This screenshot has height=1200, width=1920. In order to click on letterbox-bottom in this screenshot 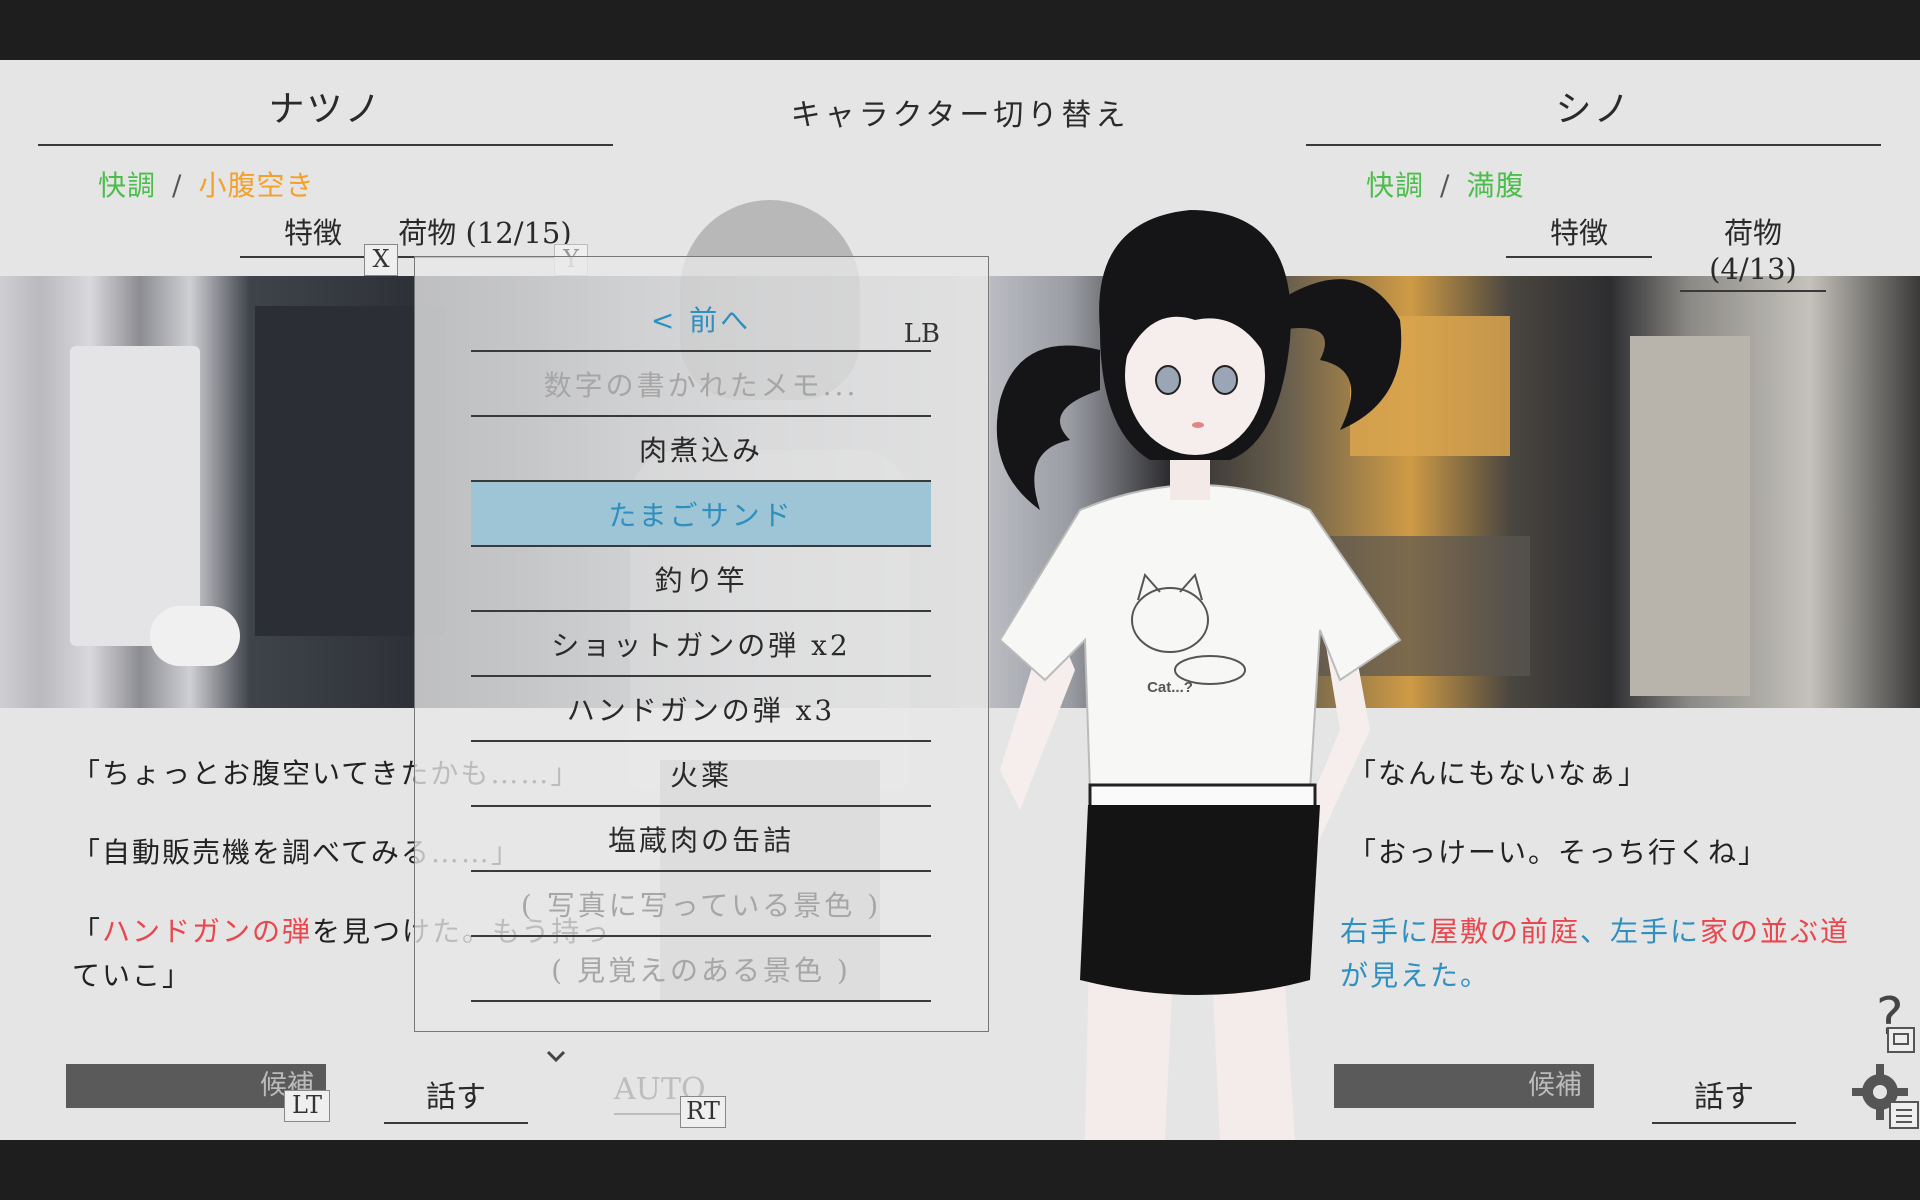, I will do `click(960, 1170)`.